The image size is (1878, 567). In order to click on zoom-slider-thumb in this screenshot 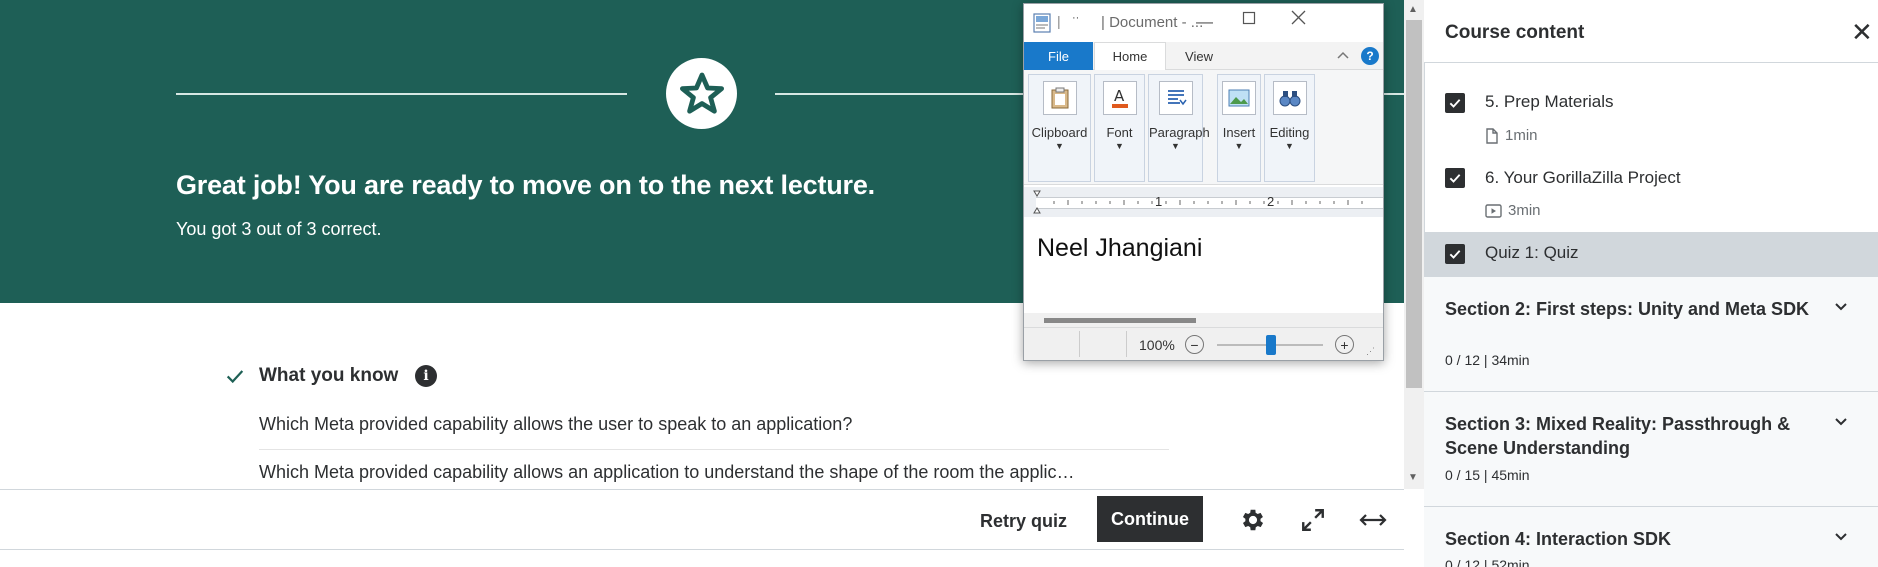, I will do `click(1271, 345)`.